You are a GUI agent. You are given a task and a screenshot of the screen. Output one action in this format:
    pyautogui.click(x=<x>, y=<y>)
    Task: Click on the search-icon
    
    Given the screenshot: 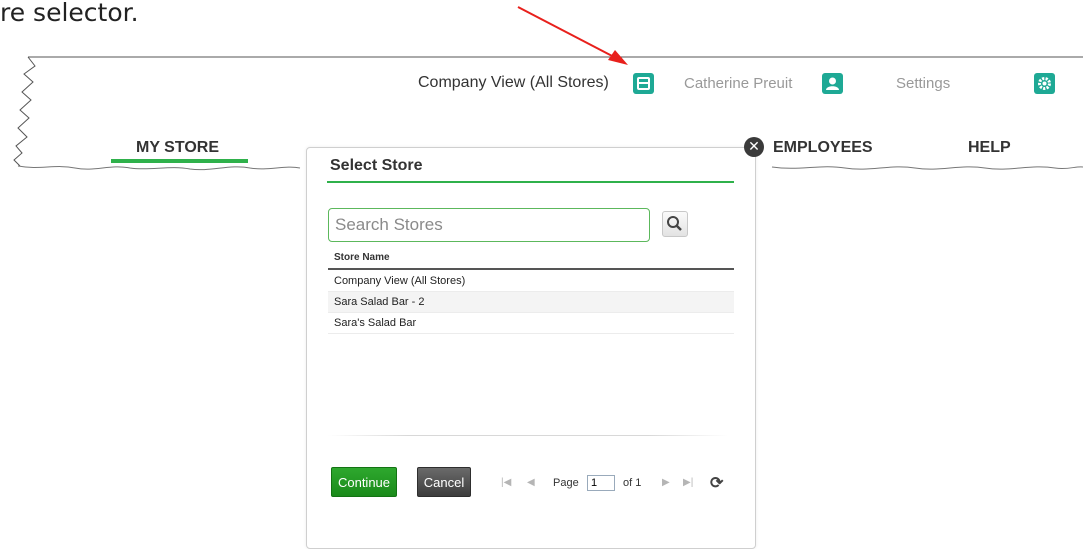 What is the action you would take?
    pyautogui.click(x=674, y=223)
    